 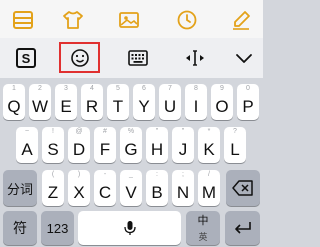 I want to click on key-label: K, so click(x=209, y=149).